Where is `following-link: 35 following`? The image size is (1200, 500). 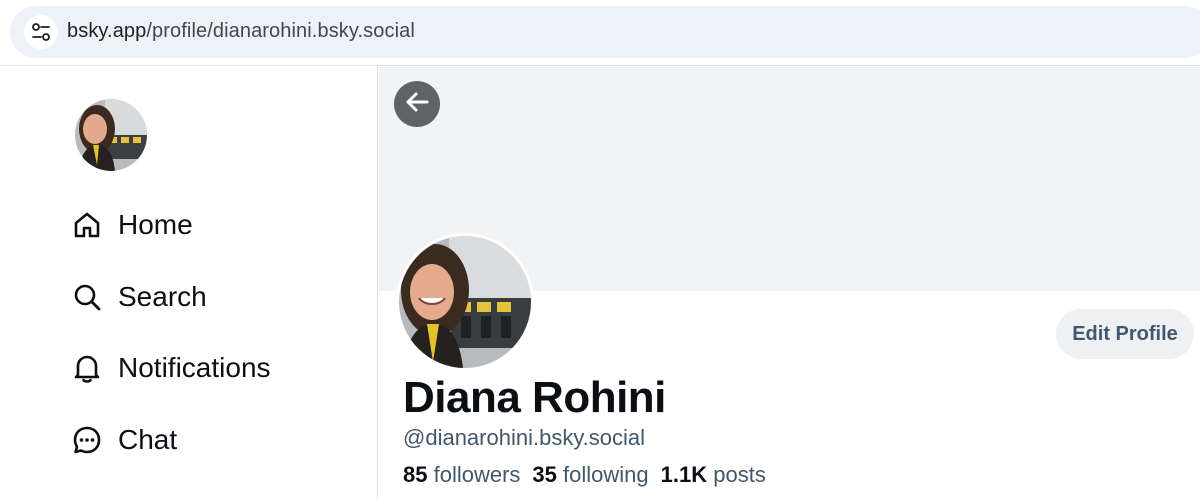
following-link: 35 following is located at coordinates (590, 475).